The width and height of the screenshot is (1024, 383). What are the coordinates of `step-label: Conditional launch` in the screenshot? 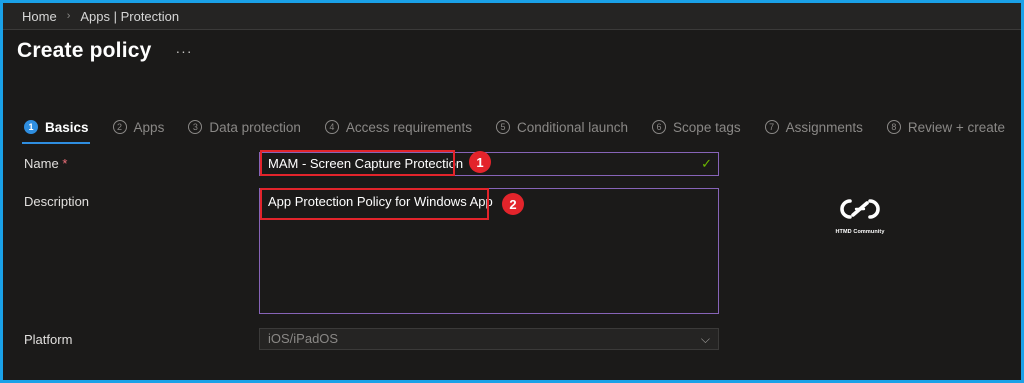 It's located at (572, 127).